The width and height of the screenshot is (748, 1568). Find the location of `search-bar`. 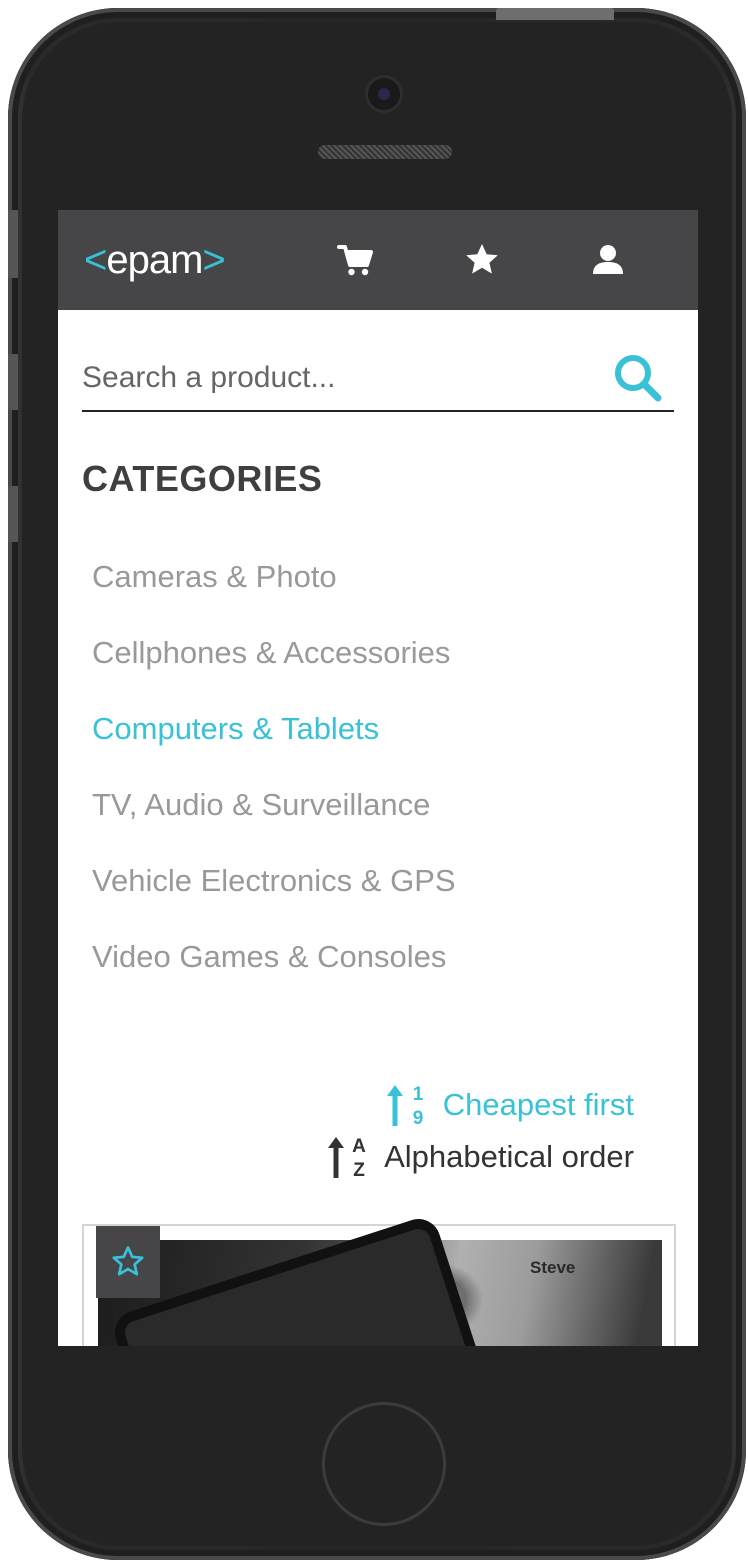

search-bar is located at coordinates (378, 380).